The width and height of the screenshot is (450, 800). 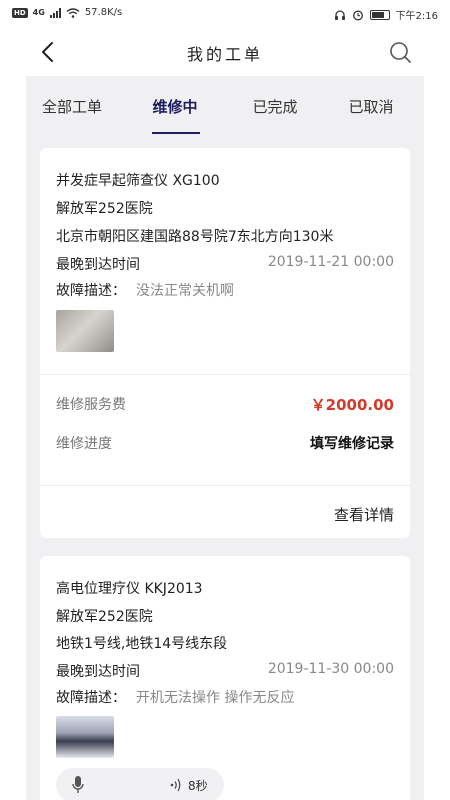 I want to click on fee-value: ￥2000.00, so click(x=352, y=405).